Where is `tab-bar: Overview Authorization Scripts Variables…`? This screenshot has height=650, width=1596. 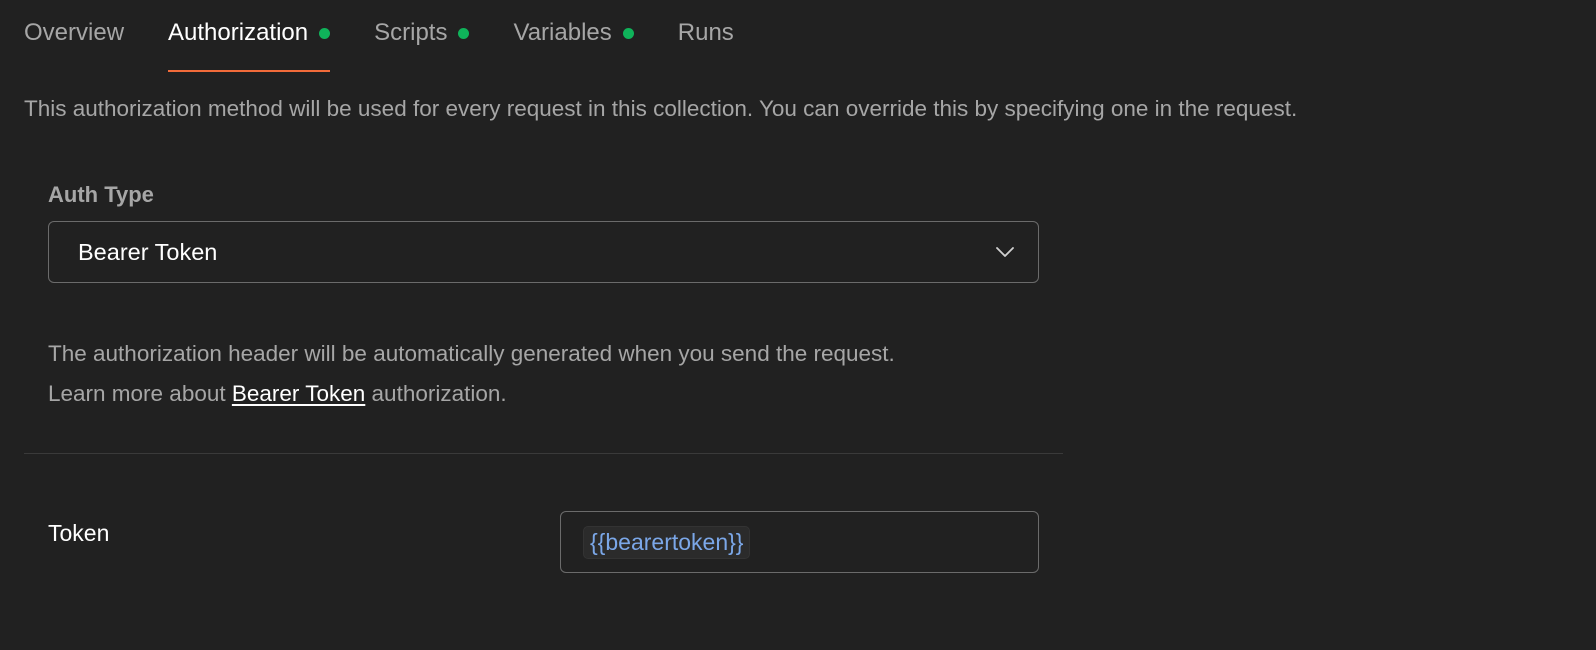
tab-bar: Overview Authorization Scripts Variables… is located at coordinates (401, 36).